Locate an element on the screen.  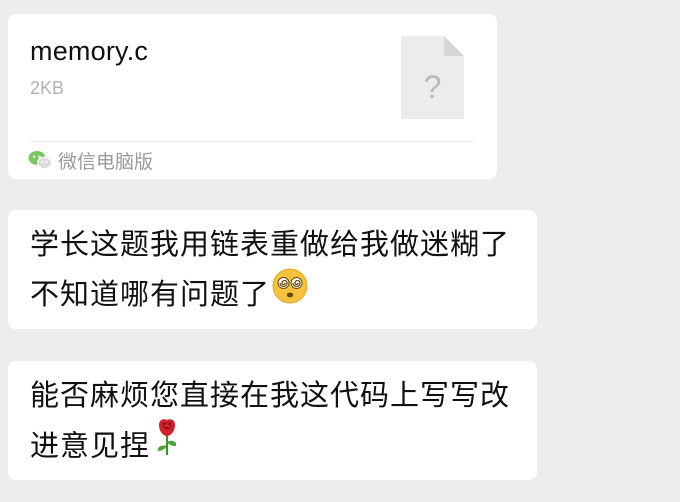
message-text: 学长这题我用链表重做给我做迷糊了不知道哪有问题了 is located at coordinates (270, 269).